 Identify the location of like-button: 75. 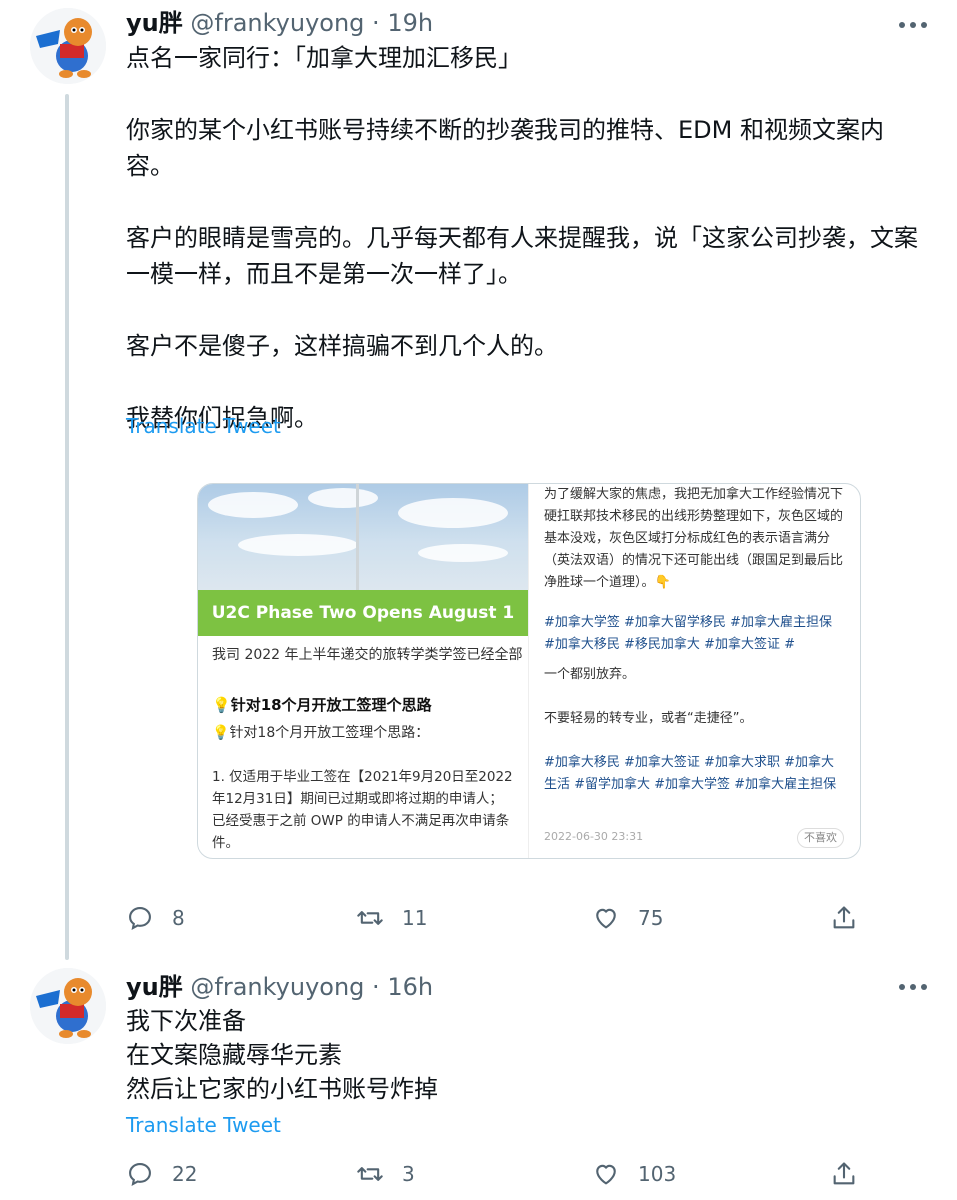
(627, 918).